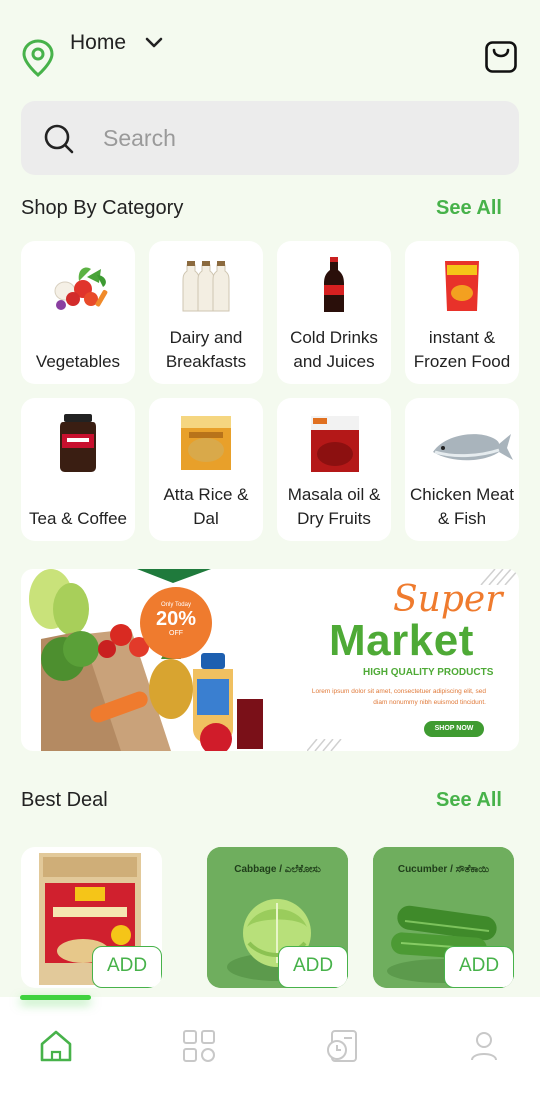 The height and width of the screenshot is (1107, 540). Describe the element at coordinates (78, 312) in the screenshot. I see `category-card-vegetables: Vegetables` at that location.